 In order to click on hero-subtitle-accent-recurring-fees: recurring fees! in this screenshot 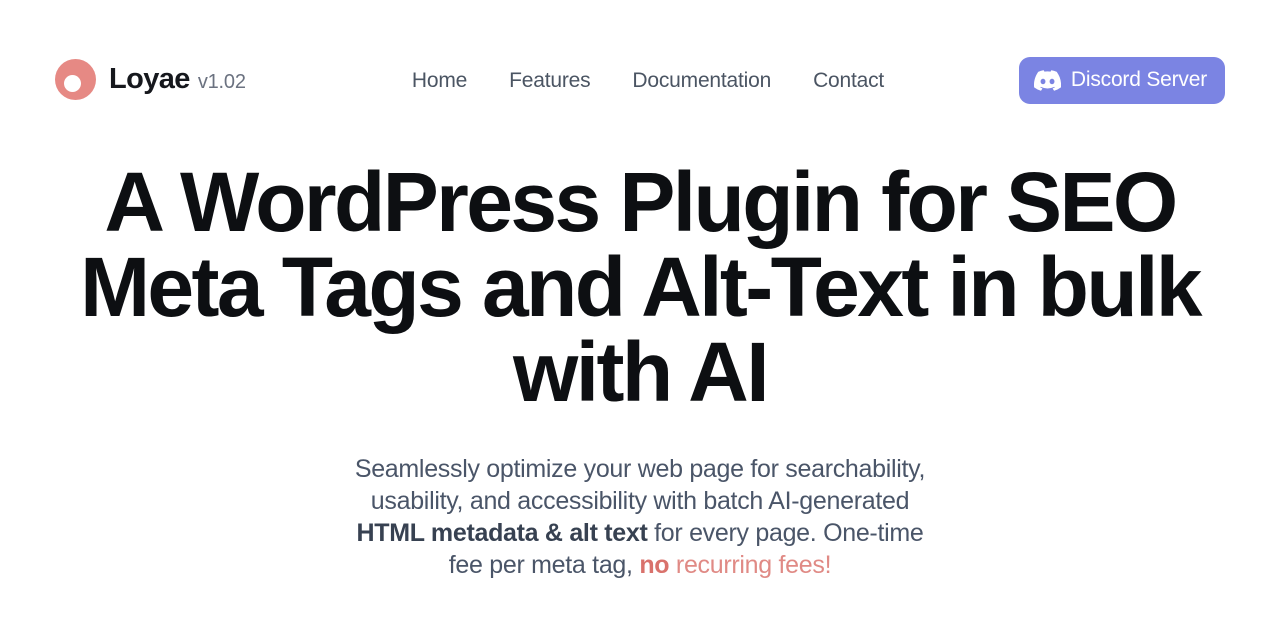, I will do `click(750, 565)`.